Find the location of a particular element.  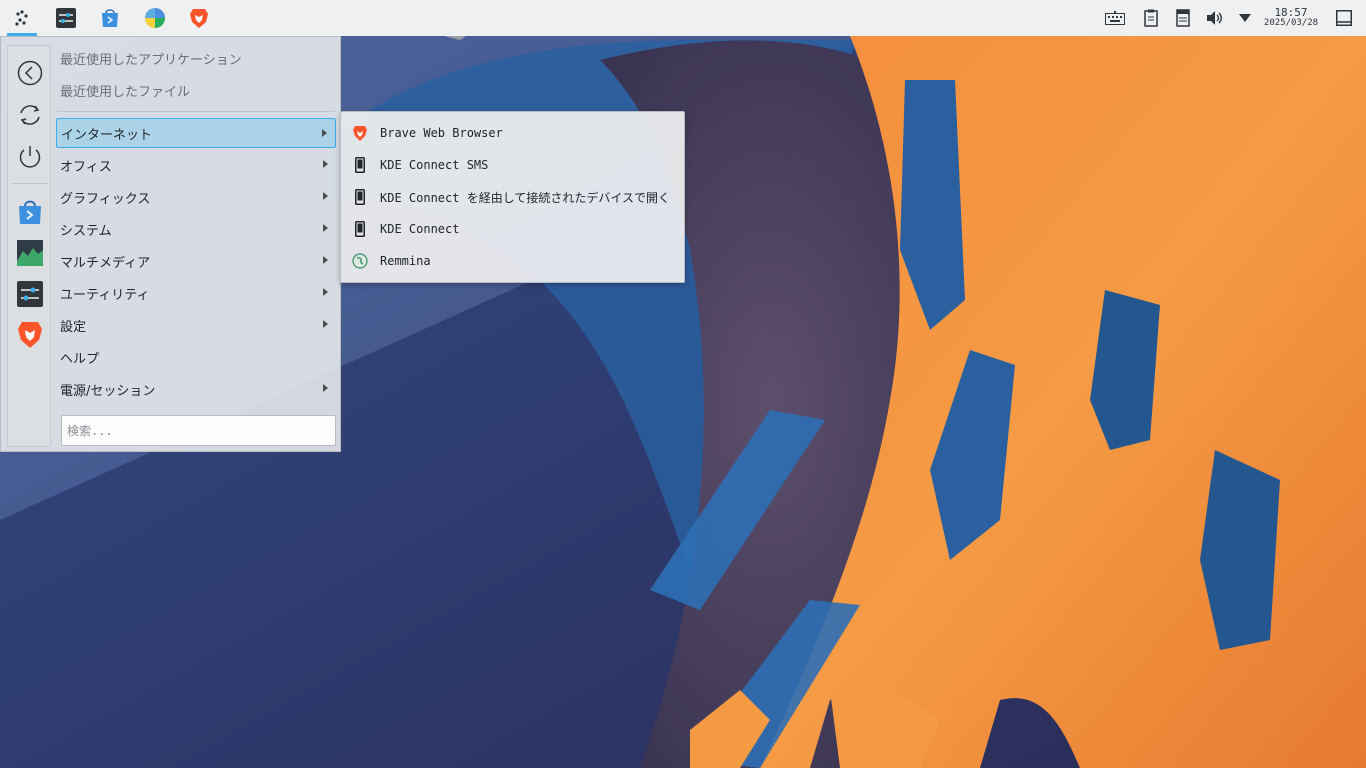

search-input is located at coordinates (198, 430).